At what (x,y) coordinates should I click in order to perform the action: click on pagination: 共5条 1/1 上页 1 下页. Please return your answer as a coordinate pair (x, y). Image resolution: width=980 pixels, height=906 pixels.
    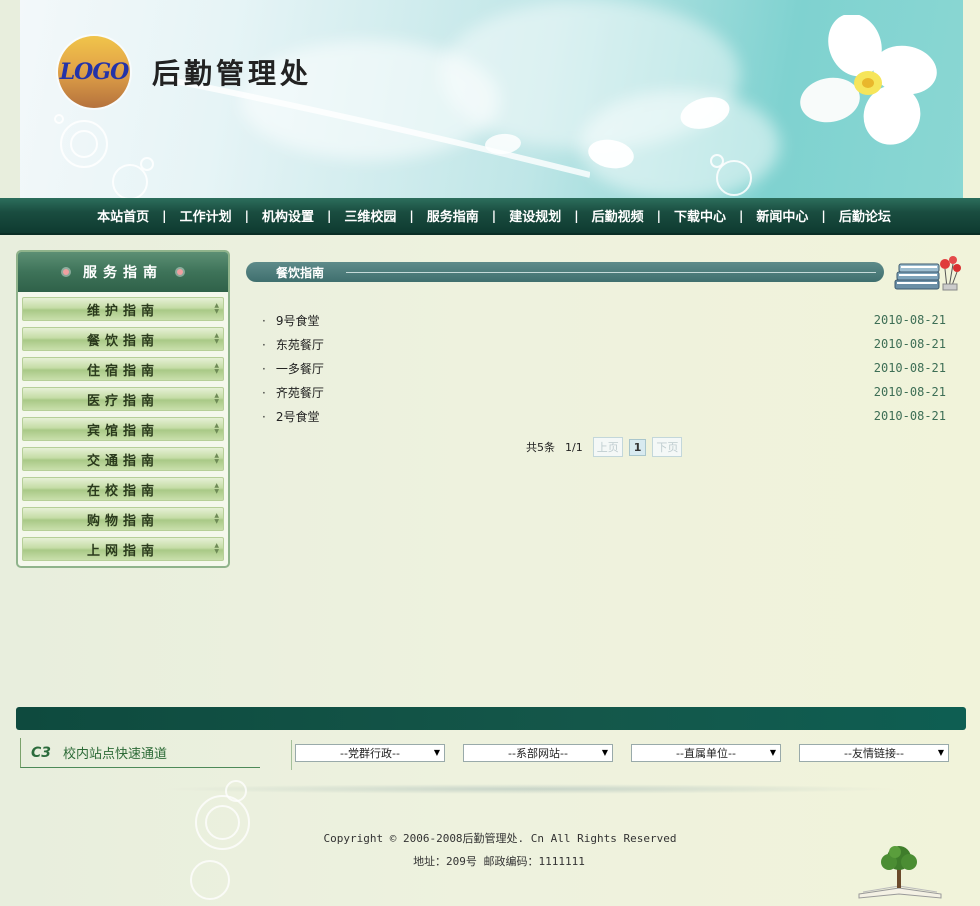
    Looking at the image, I should click on (604, 447).